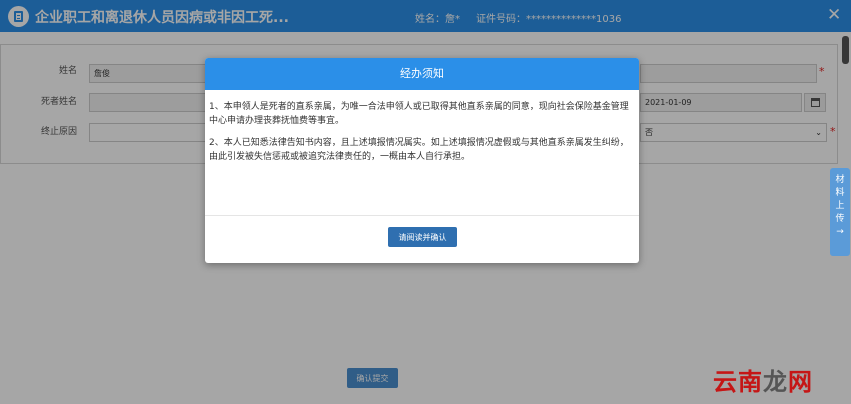 The width and height of the screenshot is (851, 404). Describe the element at coordinates (738, 381) in the screenshot. I see `watermark-part-1: 云南` at that location.